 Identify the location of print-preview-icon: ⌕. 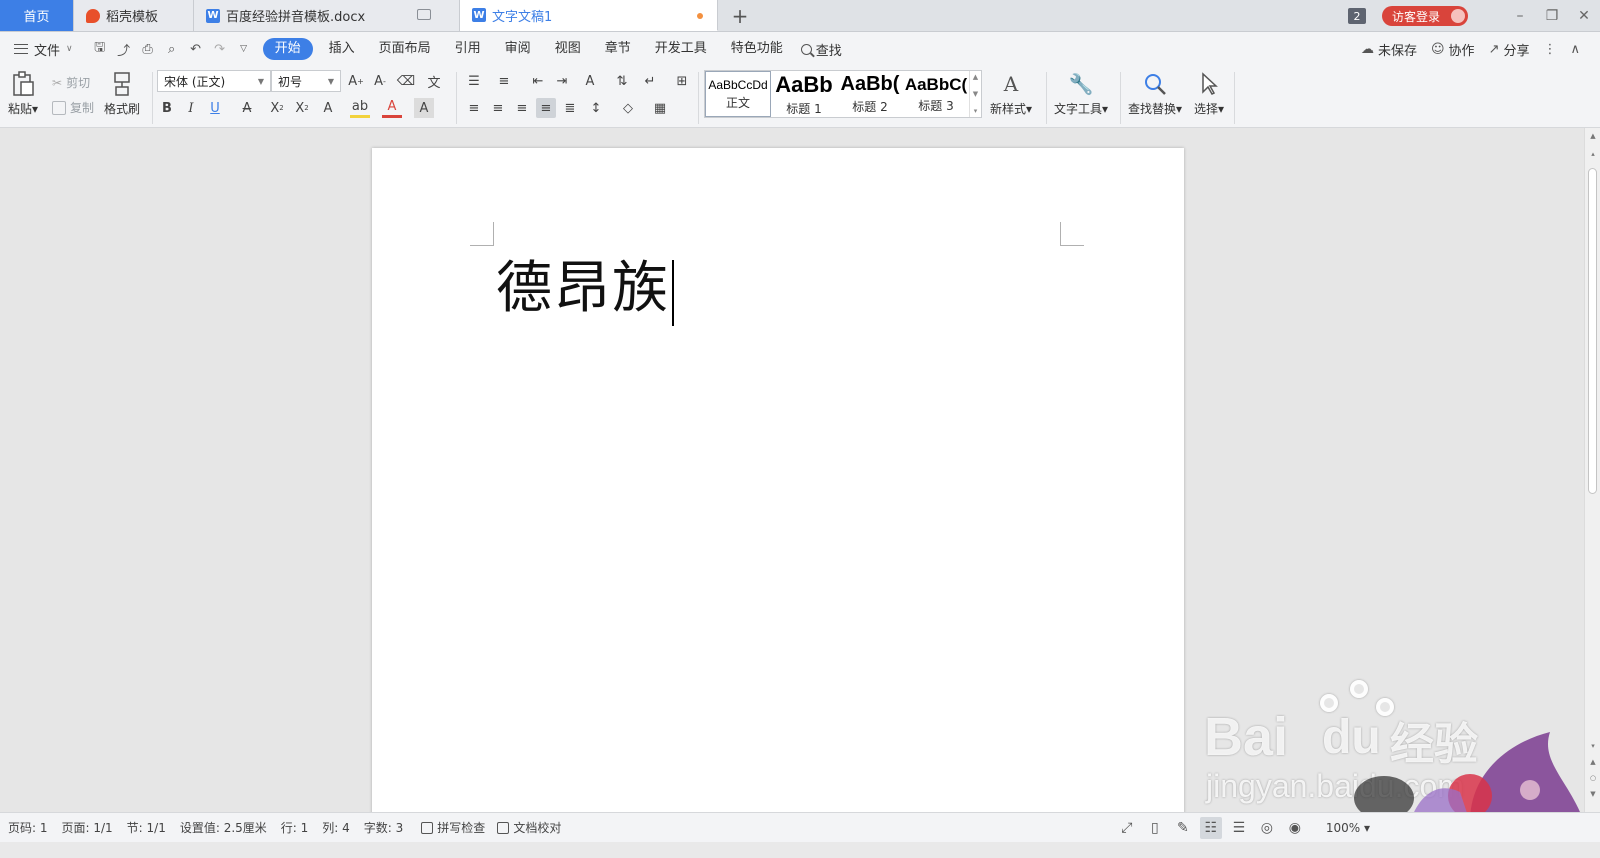
(172, 49).